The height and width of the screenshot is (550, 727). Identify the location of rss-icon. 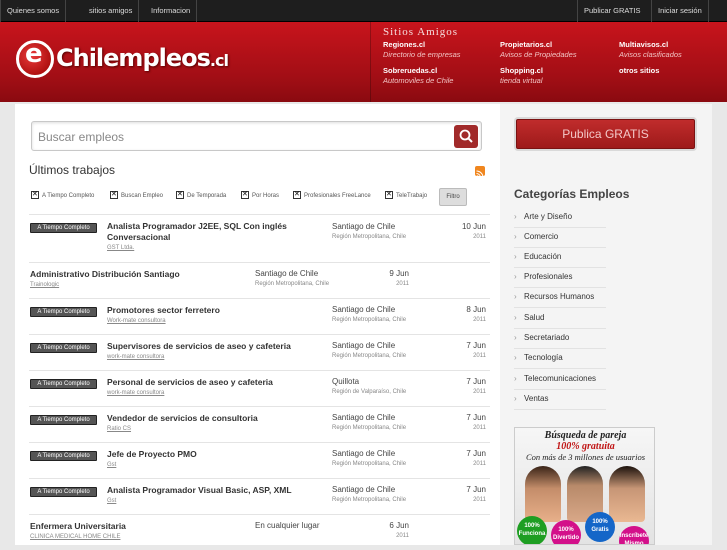
(480, 172).